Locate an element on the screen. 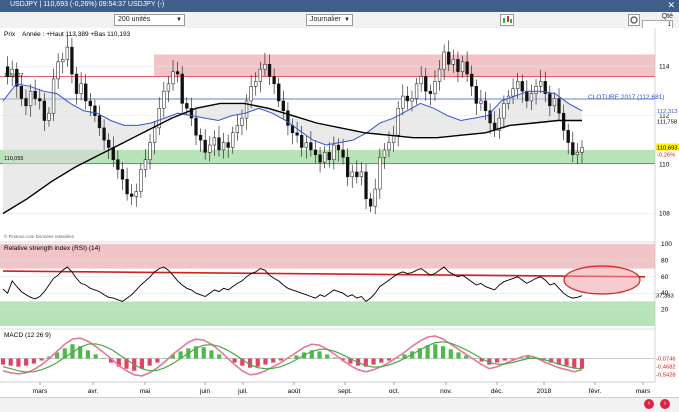 The image size is (679, 412). period-select-value: Journalier is located at coordinates (325, 19).